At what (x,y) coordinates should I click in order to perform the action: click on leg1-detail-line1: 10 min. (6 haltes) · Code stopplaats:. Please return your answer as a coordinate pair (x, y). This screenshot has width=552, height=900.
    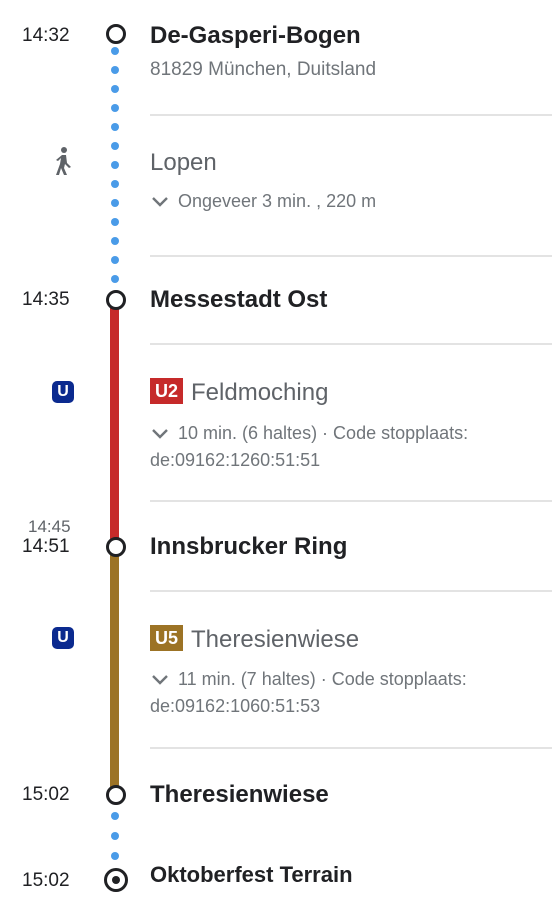
    Looking at the image, I should click on (323, 433).